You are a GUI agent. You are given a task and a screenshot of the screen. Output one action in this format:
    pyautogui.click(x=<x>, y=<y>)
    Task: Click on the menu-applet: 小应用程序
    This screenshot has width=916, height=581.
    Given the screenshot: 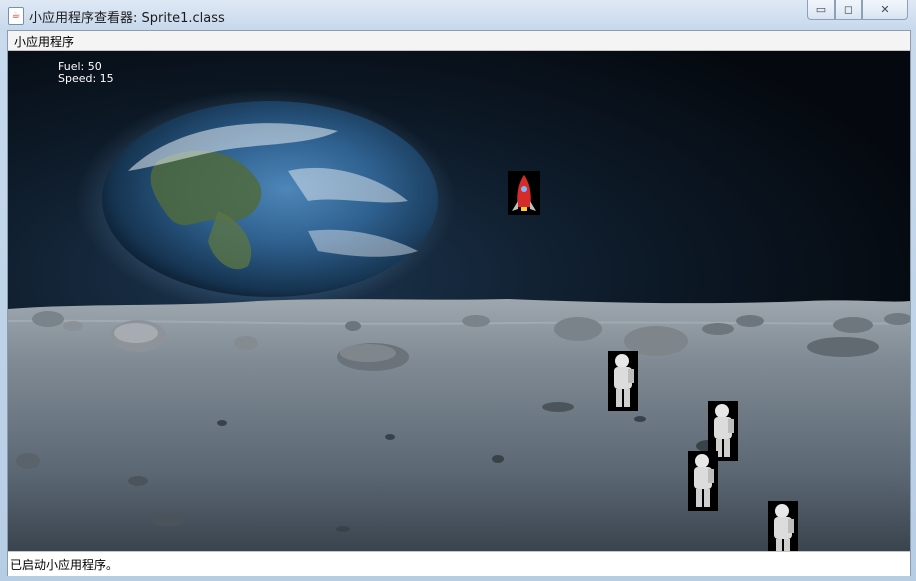 What is the action you would take?
    pyautogui.click(x=44, y=41)
    